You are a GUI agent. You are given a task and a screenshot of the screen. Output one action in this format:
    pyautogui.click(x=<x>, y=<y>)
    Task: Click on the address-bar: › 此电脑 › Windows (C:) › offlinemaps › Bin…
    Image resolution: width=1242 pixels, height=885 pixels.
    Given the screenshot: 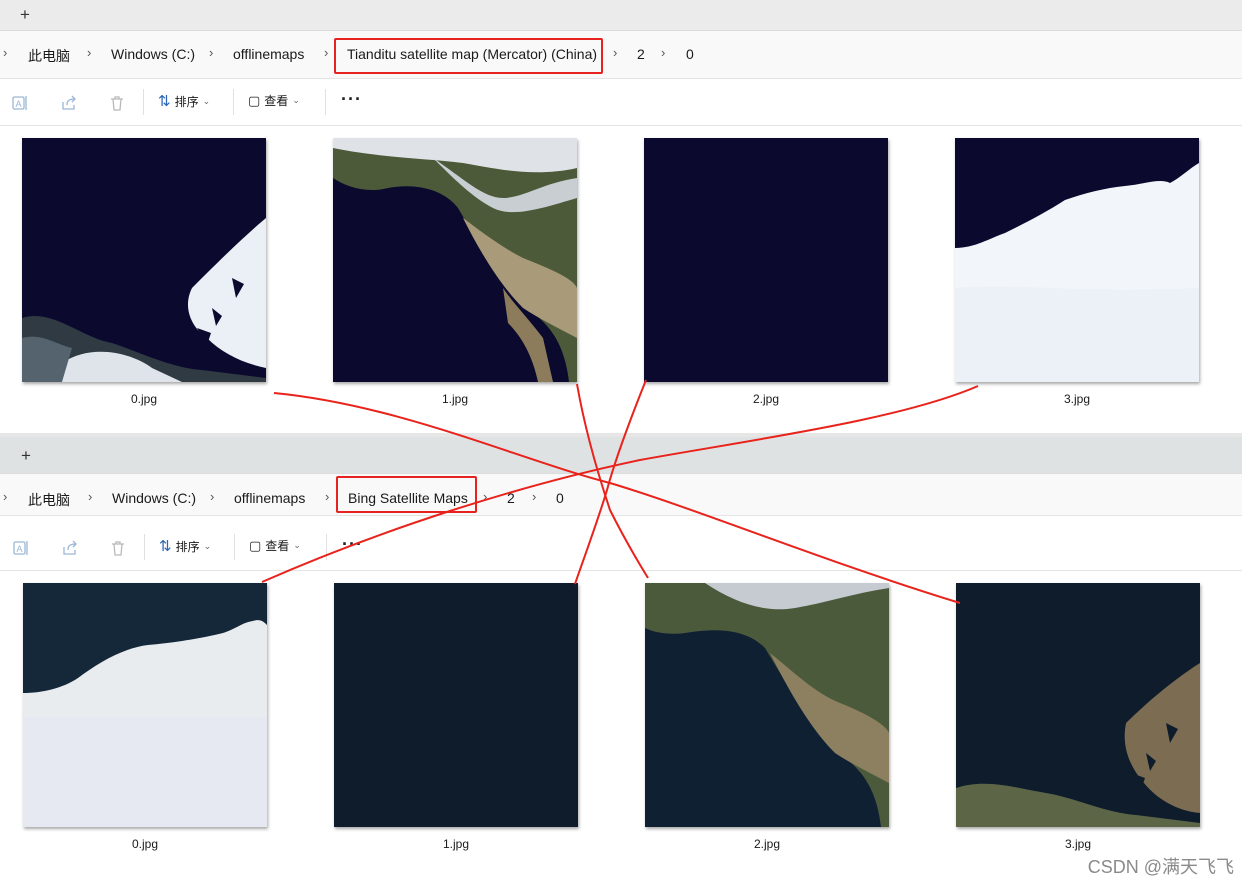 What is the action you would take?
    pyautogui.click(x=621, y=495)
    